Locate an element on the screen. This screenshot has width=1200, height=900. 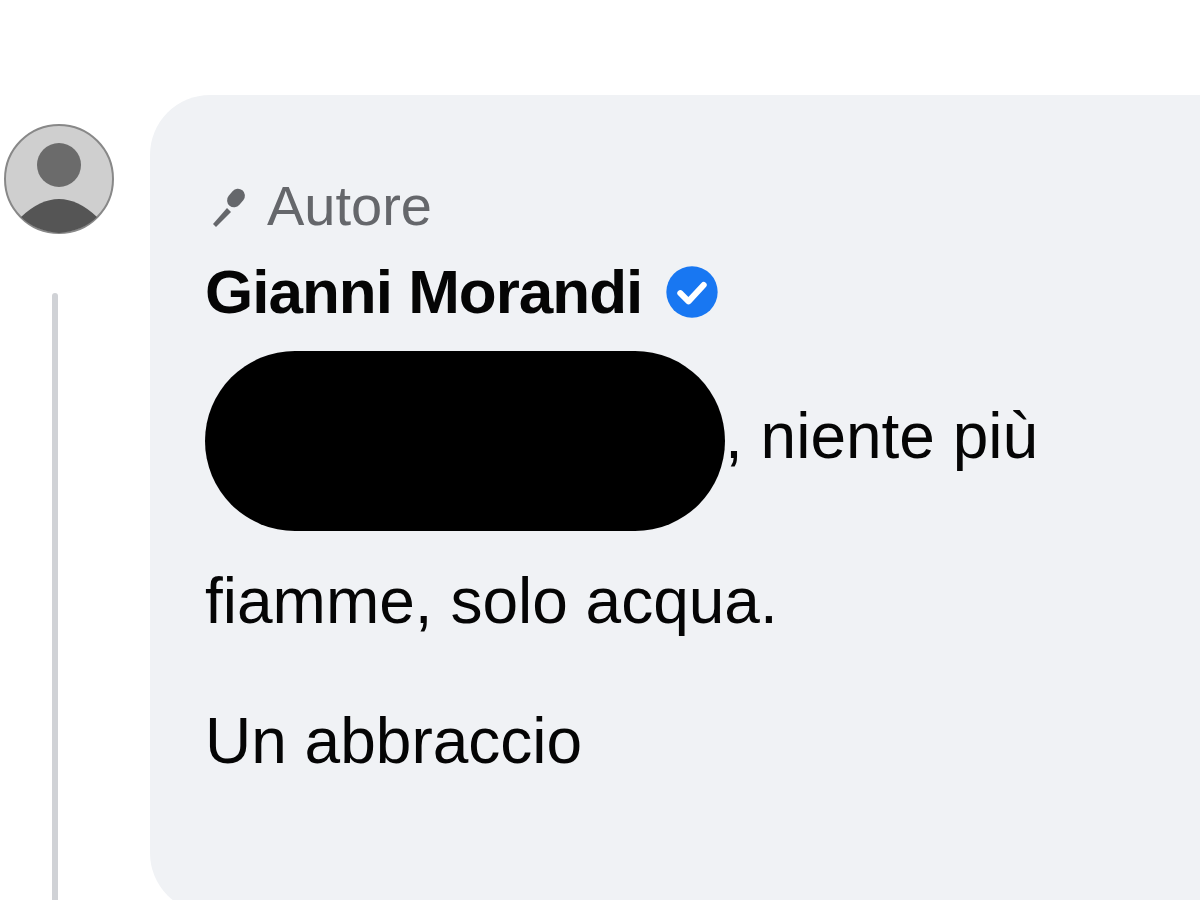
author-name: Gianni Morandi is located at coordinates (424, 291).